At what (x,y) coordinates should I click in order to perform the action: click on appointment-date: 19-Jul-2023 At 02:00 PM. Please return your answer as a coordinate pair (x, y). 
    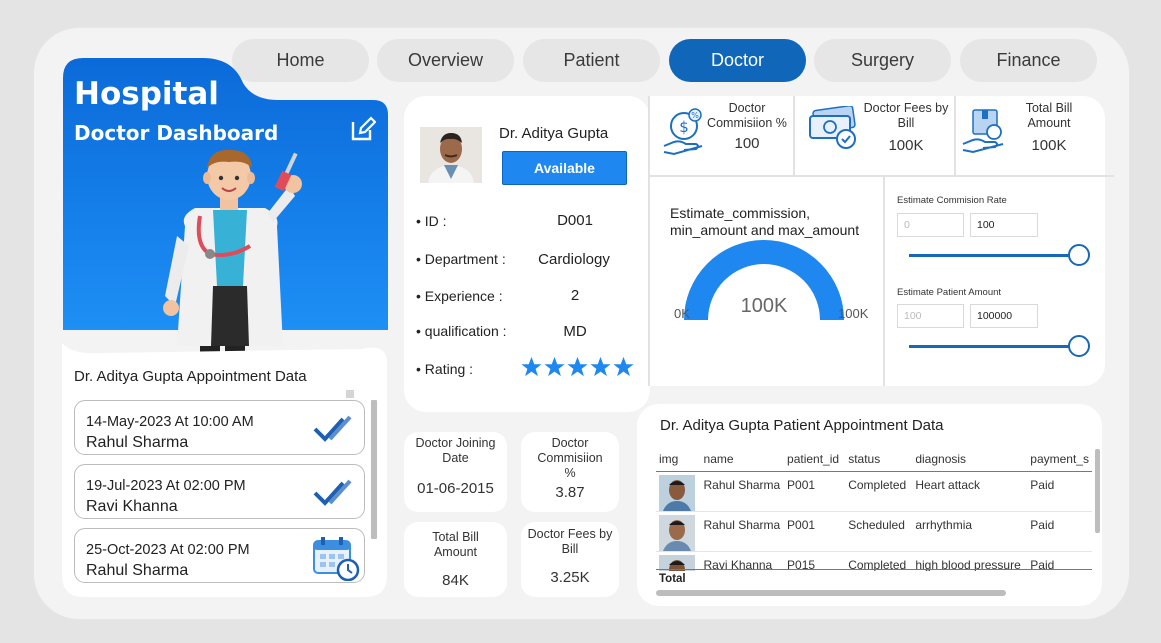
    Looking at the image, I should click on (166, 486).